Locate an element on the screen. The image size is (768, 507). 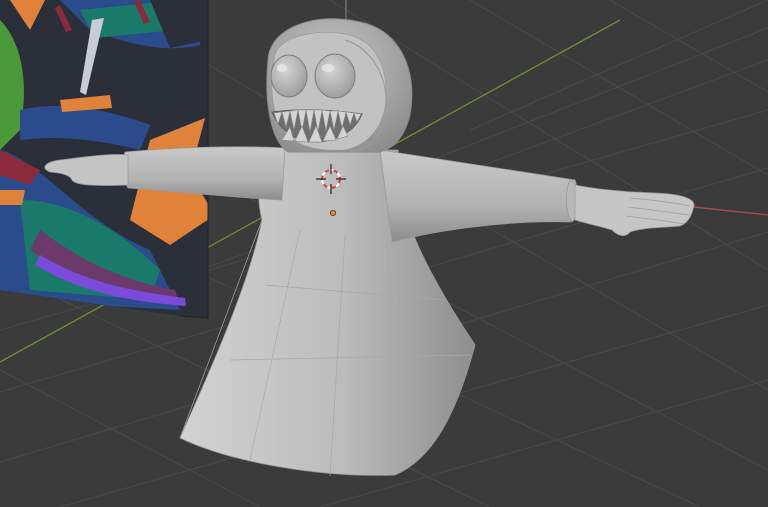
object-origin-icon is located at coordinates (333, 213).